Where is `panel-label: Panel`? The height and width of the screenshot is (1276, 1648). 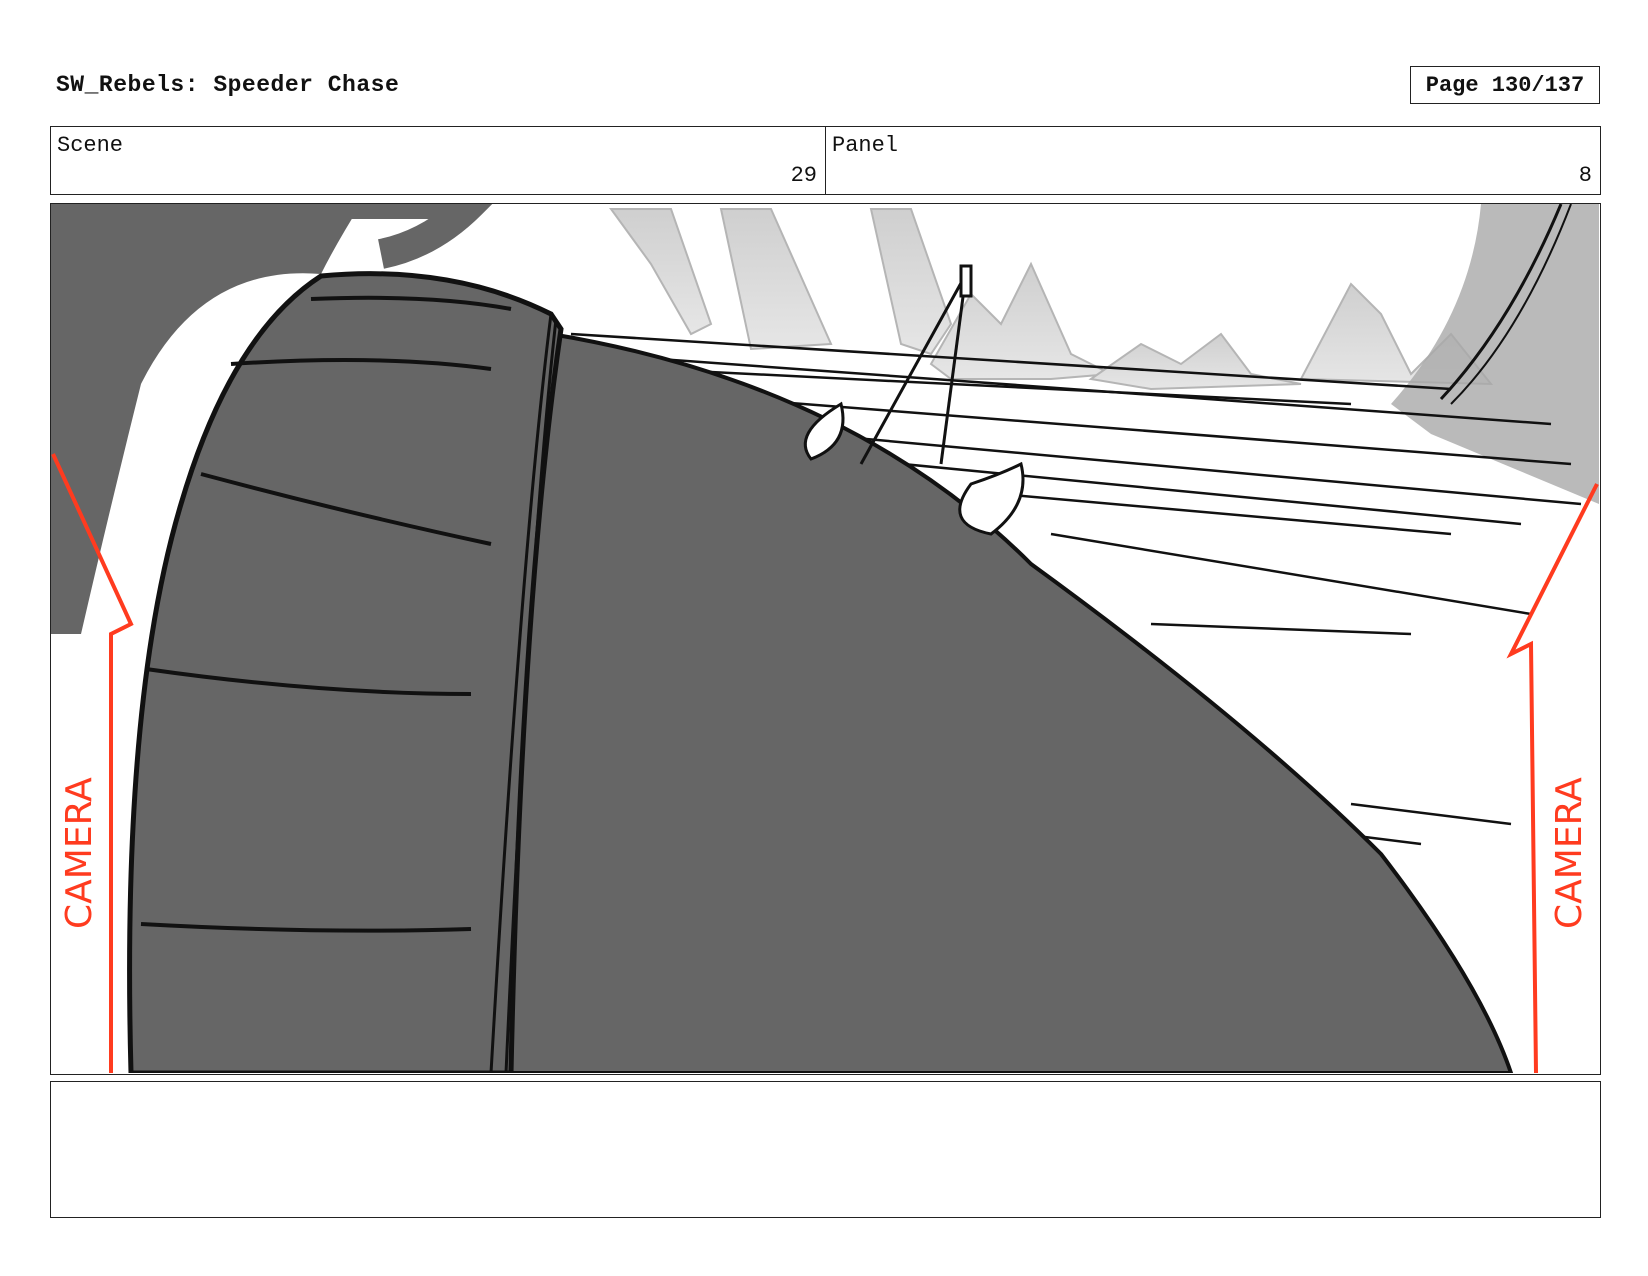 panel-label: Panel is located at coordinates (865, 145).